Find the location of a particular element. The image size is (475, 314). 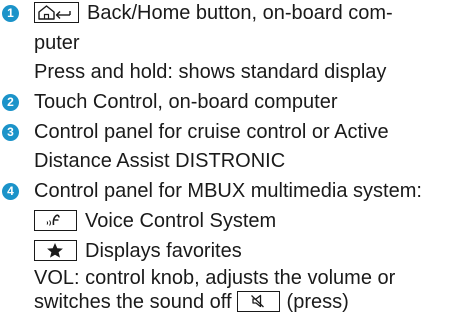

star-key-icon is located at coordinates (55, 250).